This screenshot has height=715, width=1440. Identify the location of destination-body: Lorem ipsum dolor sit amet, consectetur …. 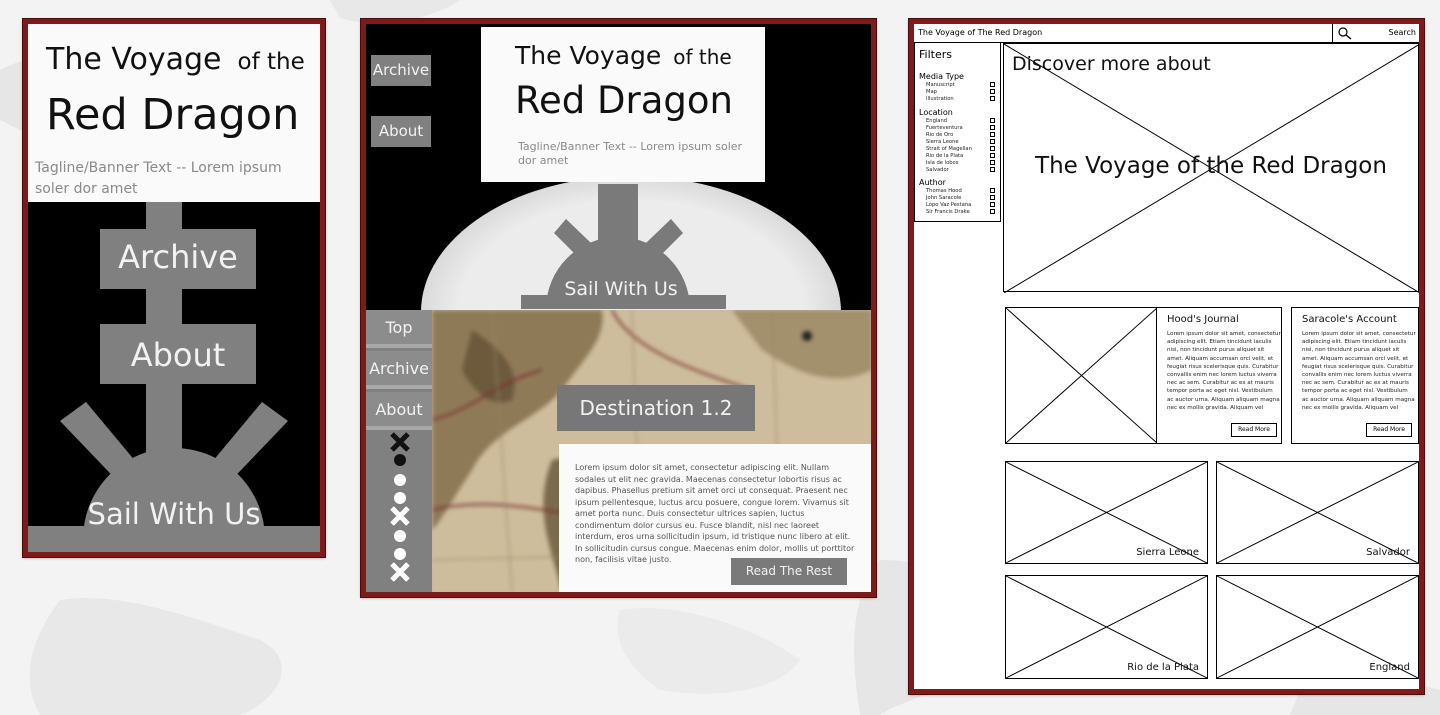
(715, 513).